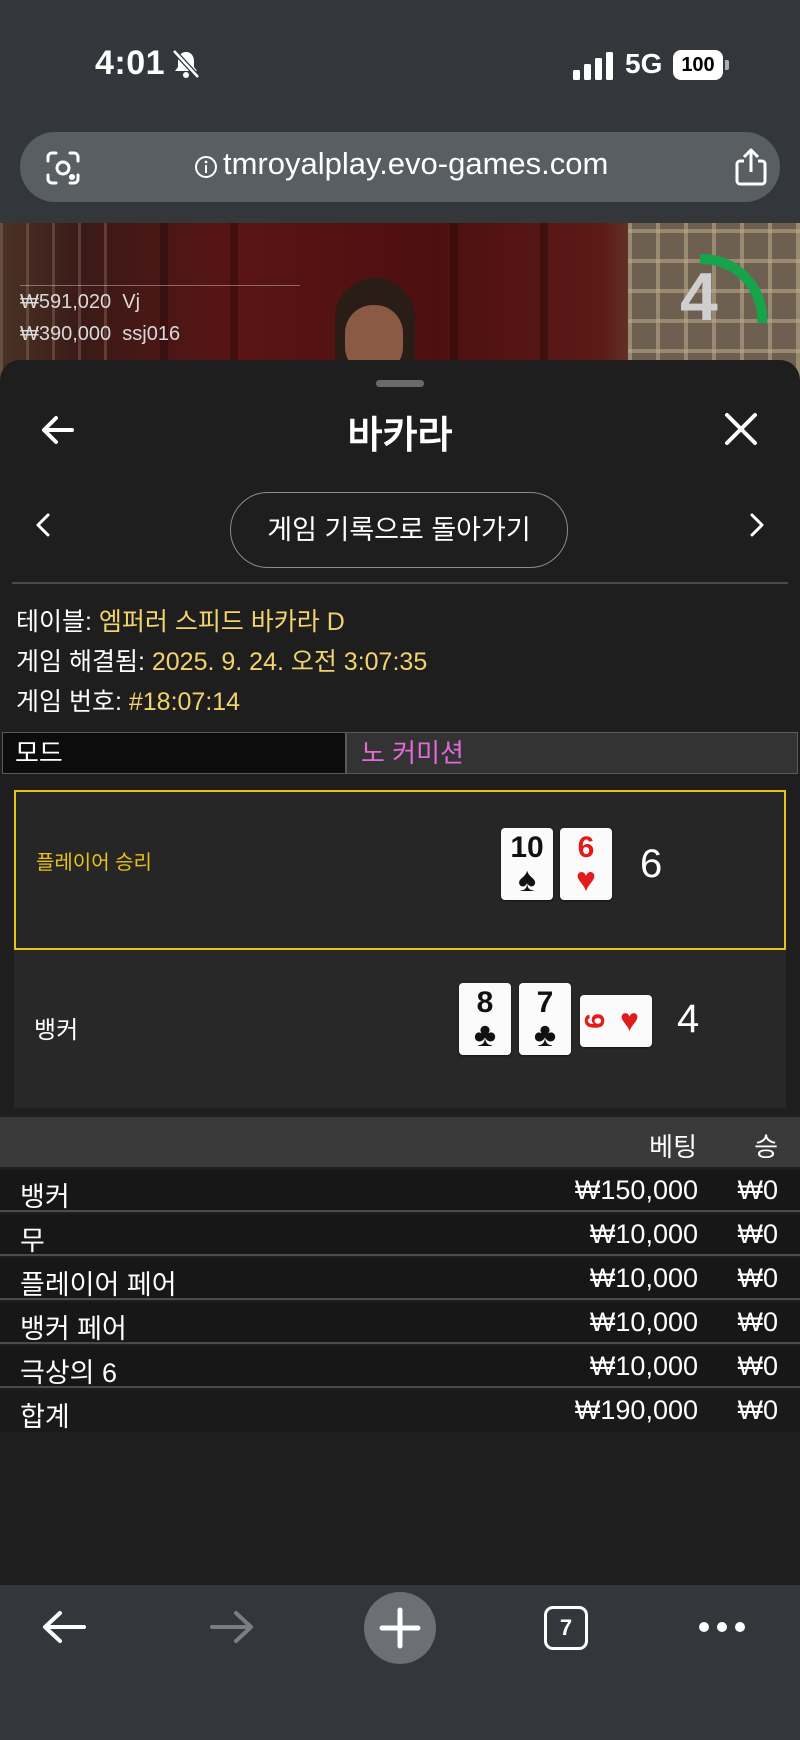 The image size is (800, 1740). What do you see at coordinates (751, 167) in the screenshot?
I see `share-icon` at bounding box center [751, 167].